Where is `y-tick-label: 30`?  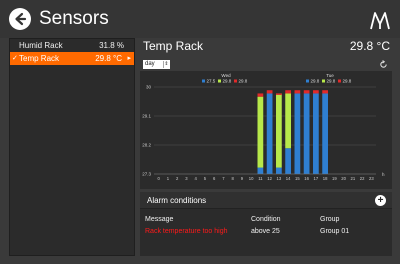
y-tick-label: 30 is located at coordinates (149, 87).